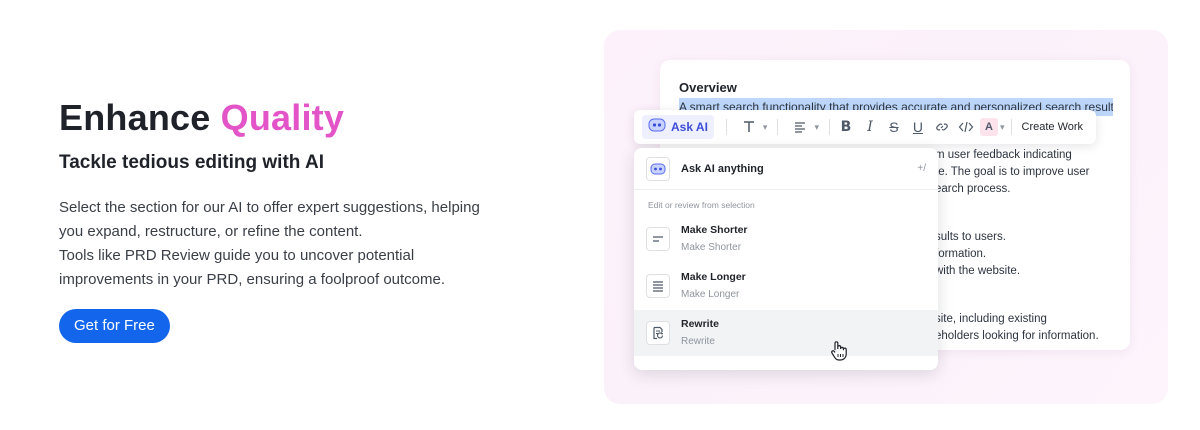 This screenshot has width=1200, height=430. What do you see at coordinates (991, 319) in the screenshot?
I see `document-text-line: site, including existing` at bounding box center [991, 319].